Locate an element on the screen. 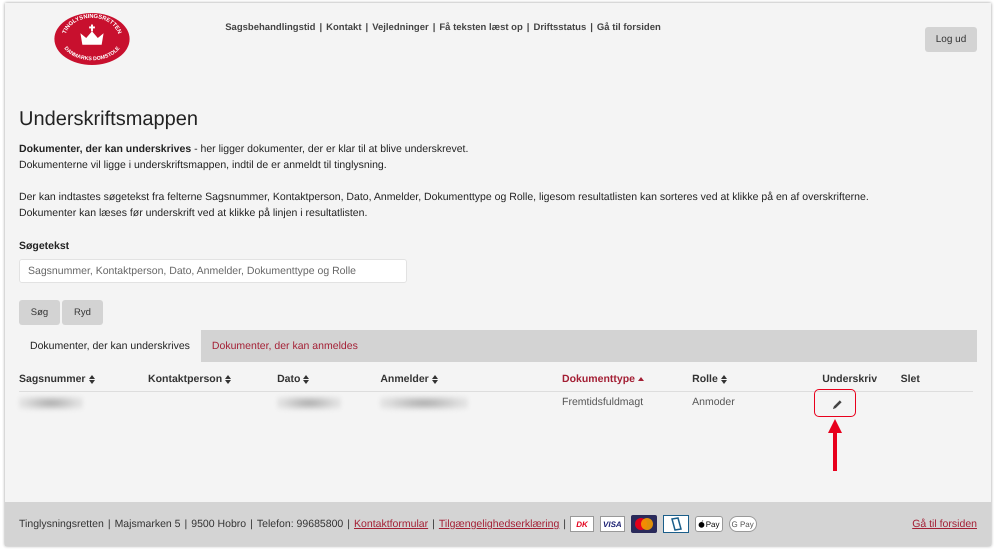 The width and height of the screenshot is (996, 551). payment-card-icon: G Pay is located at coordinates (742, 524).